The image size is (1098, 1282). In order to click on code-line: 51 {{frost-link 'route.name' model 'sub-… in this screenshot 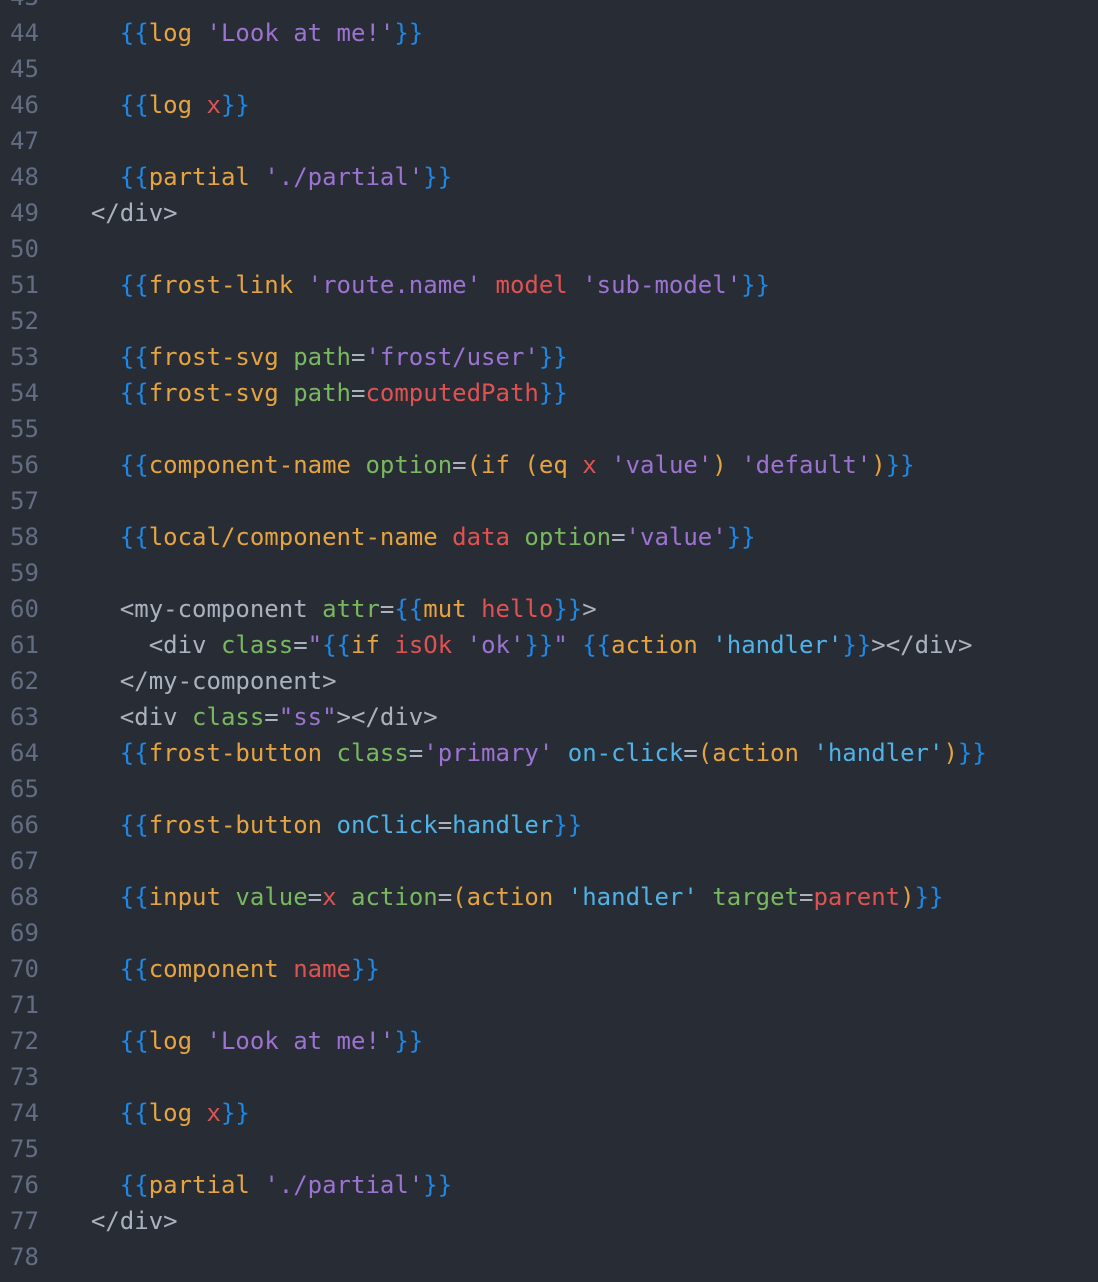, I will do `click(549, 285)`.